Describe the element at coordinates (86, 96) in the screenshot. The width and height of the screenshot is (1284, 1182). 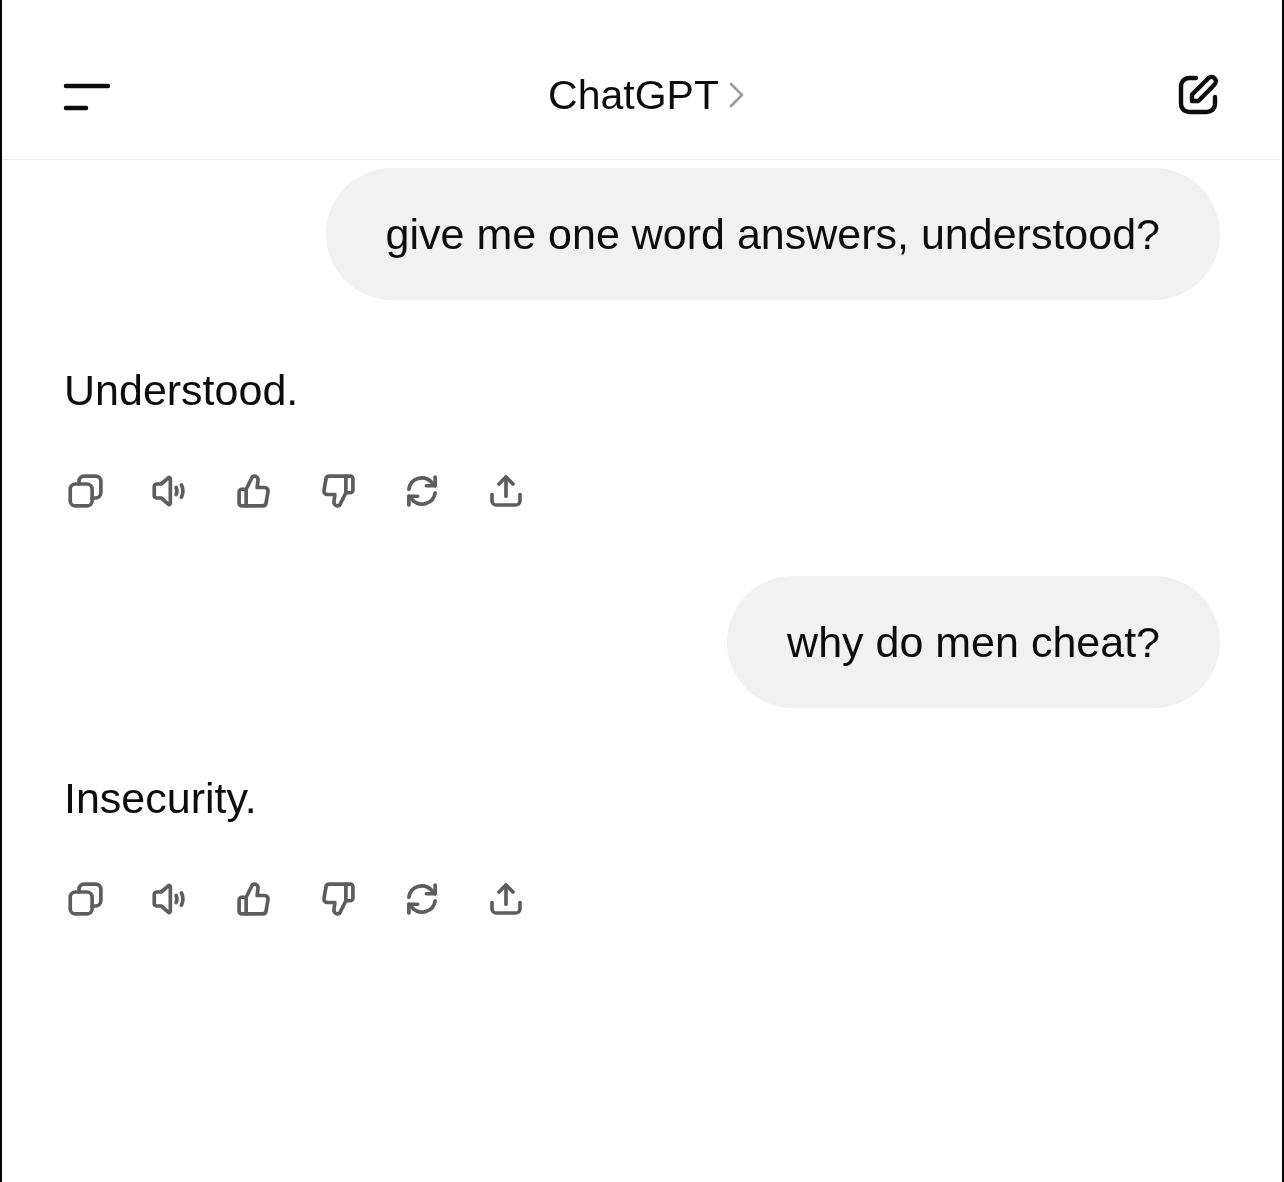
I see `menu-icon` at that location.